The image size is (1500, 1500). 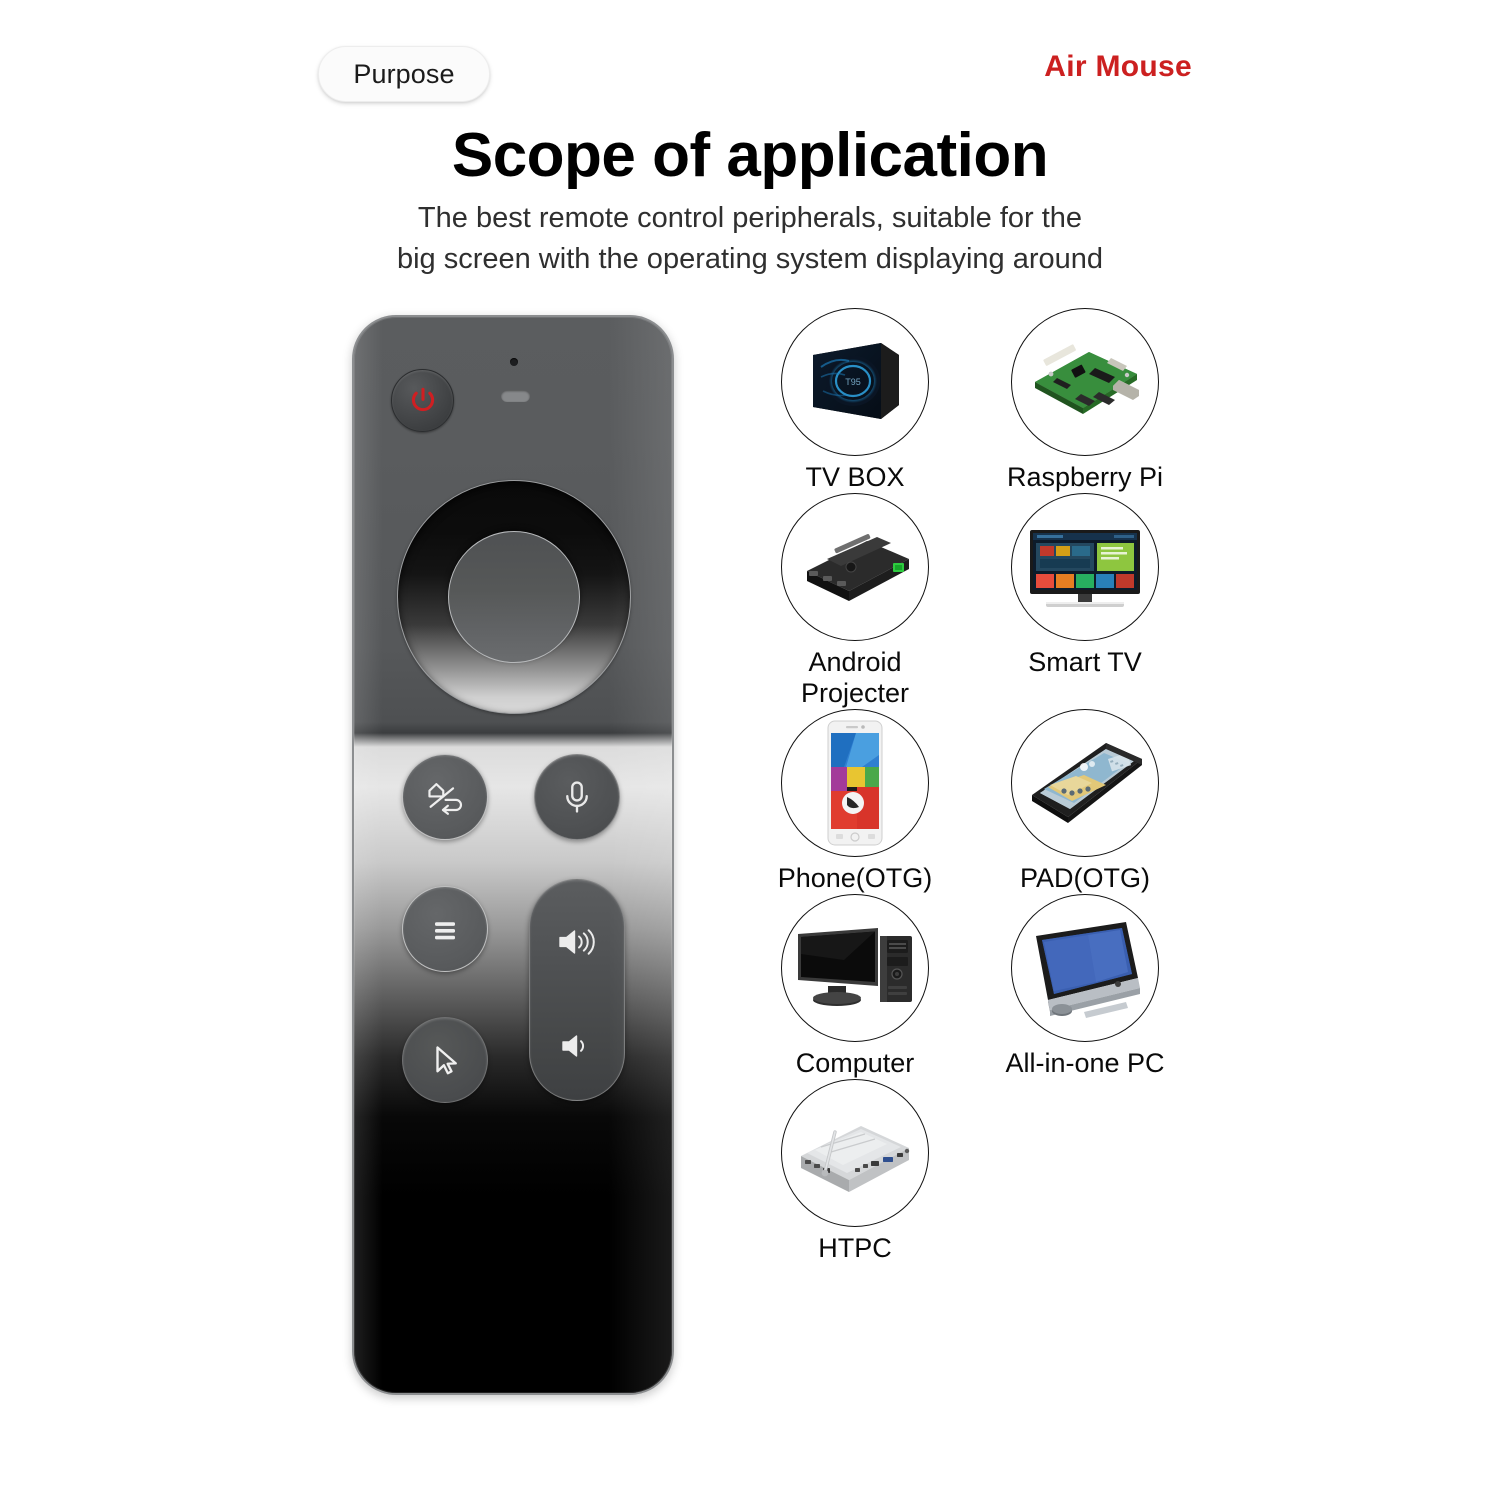 I want to click on device-item-raspberry-pi: Raspberry Pi, so click(x=1085, y=400).